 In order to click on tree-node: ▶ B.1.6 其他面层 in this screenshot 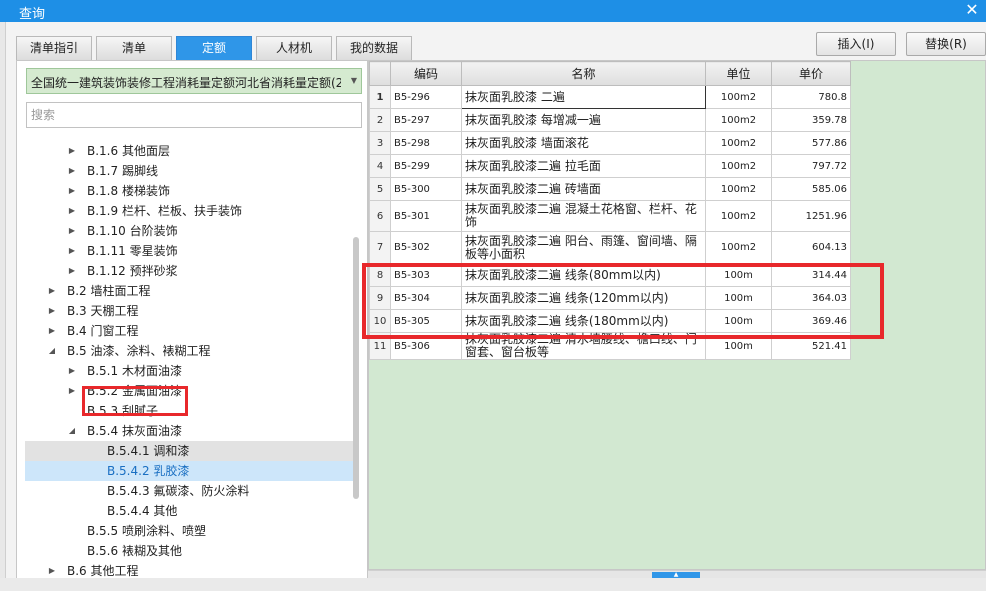, I will do `click(189, 151)`.